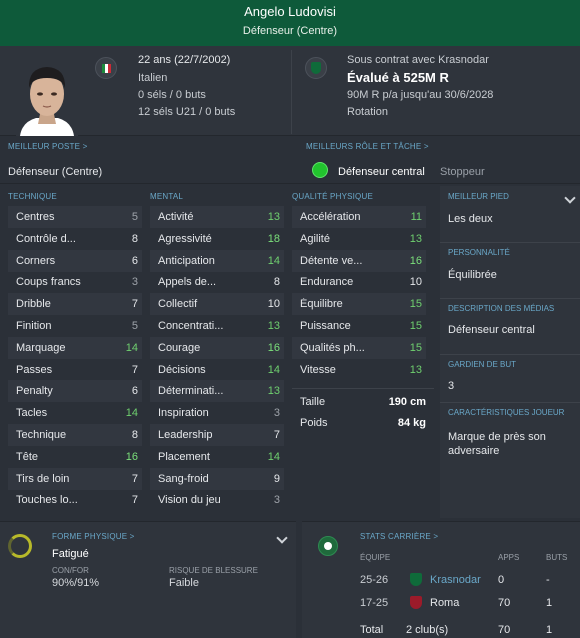 The width and height of the screenshot is (580, 638). Describe the element at coordinates (359, 347) in the screenshot. I see `attribute-row: Qualités ph... 15` at that location.